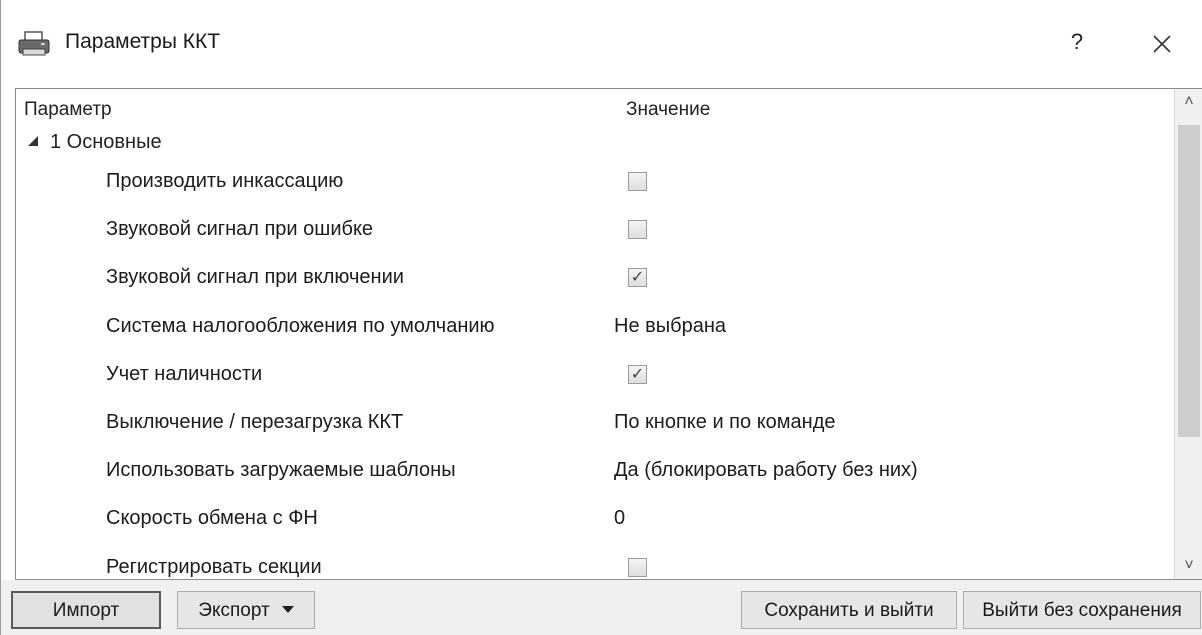  What do you see at coordinates (1188, 102) in the screenshot?
I see `chevron-up-icon: ˄` at bounding box center [1188, 102].